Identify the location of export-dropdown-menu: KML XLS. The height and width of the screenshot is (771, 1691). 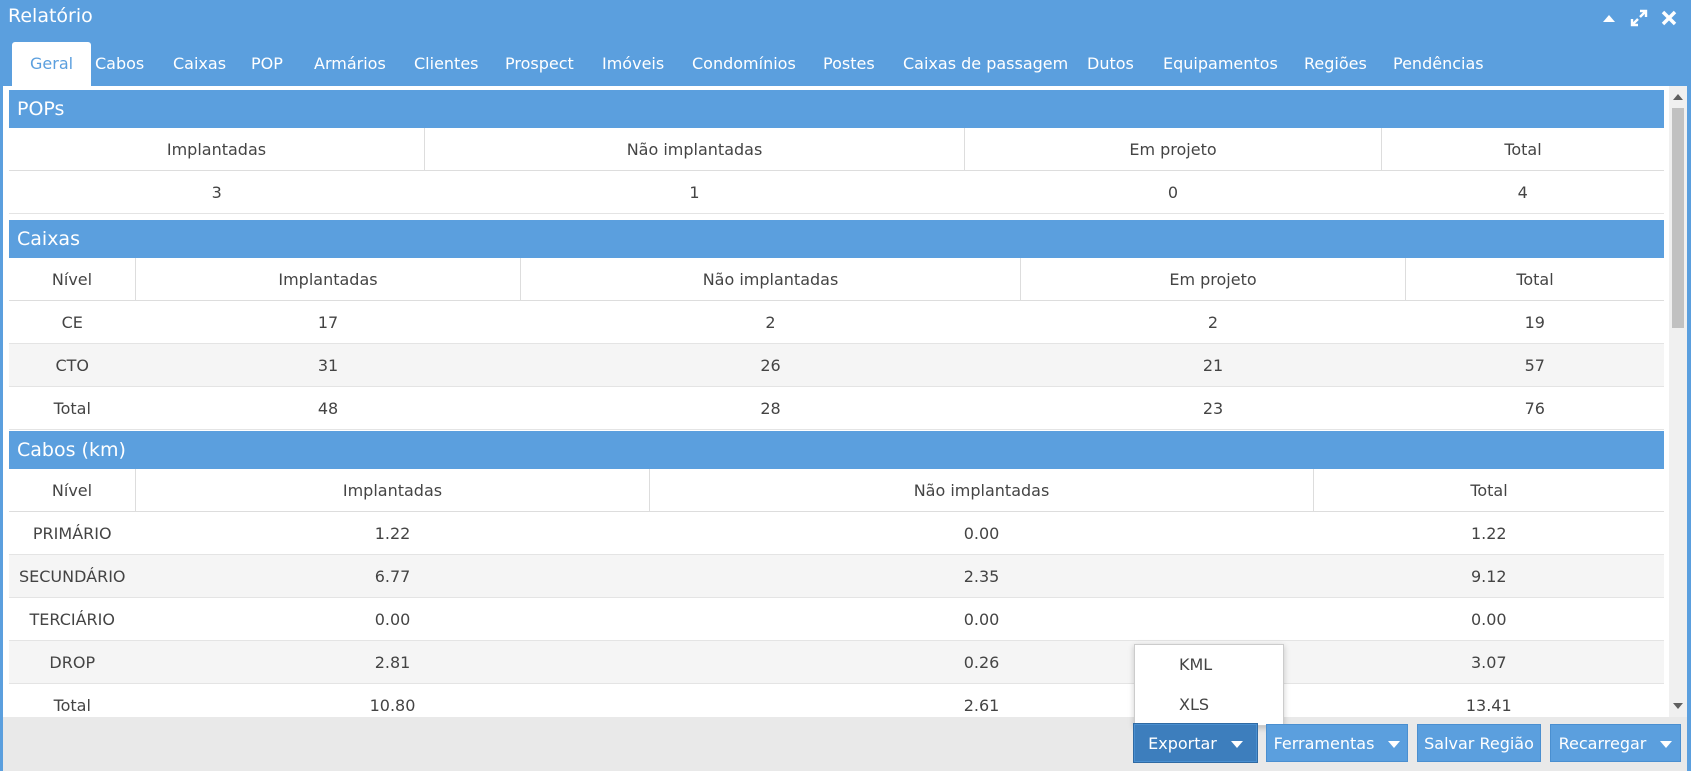
(1209, 685).